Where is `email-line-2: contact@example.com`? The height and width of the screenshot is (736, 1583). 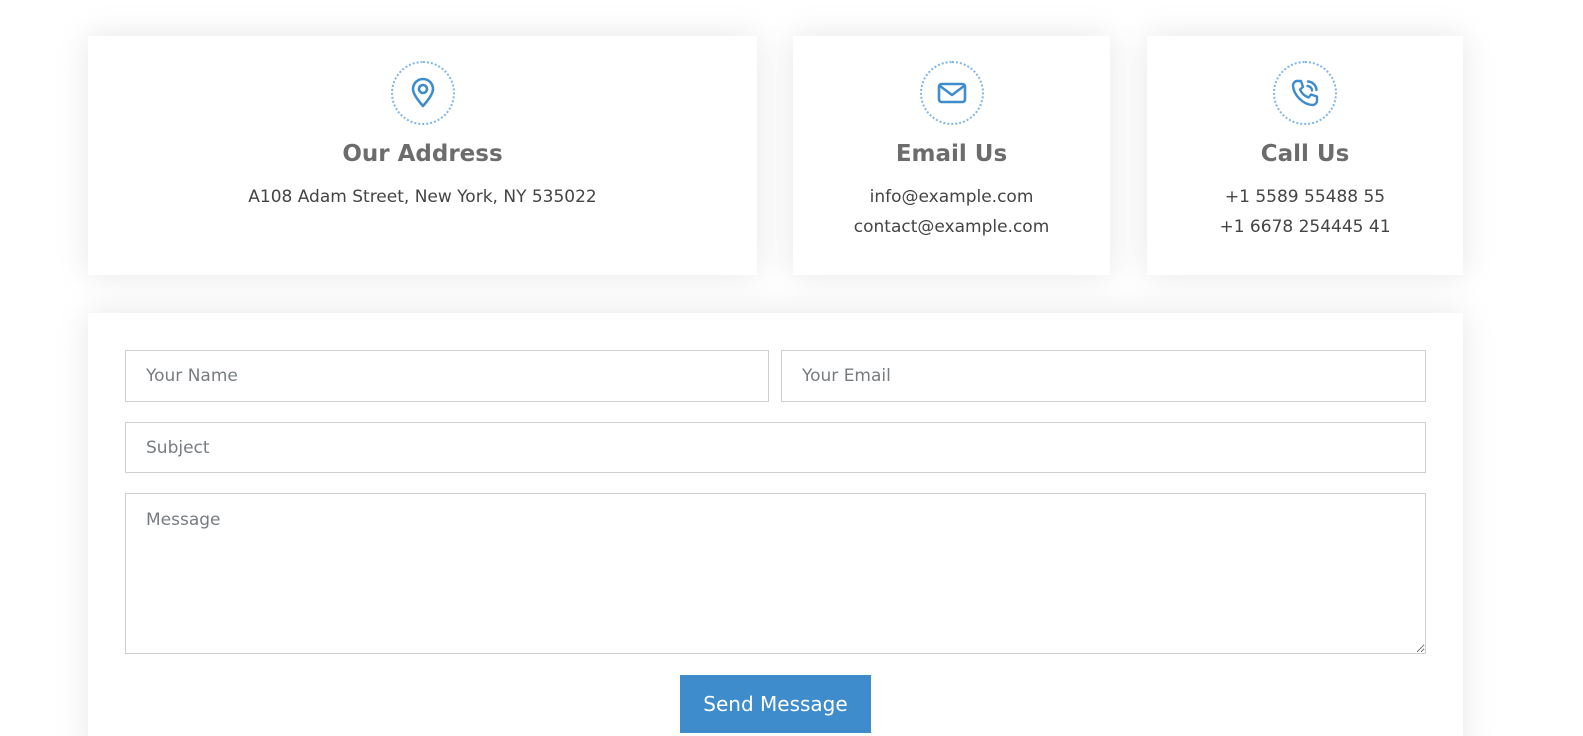 email-line-2: contact@example.com is located at coordinates (951, 227).